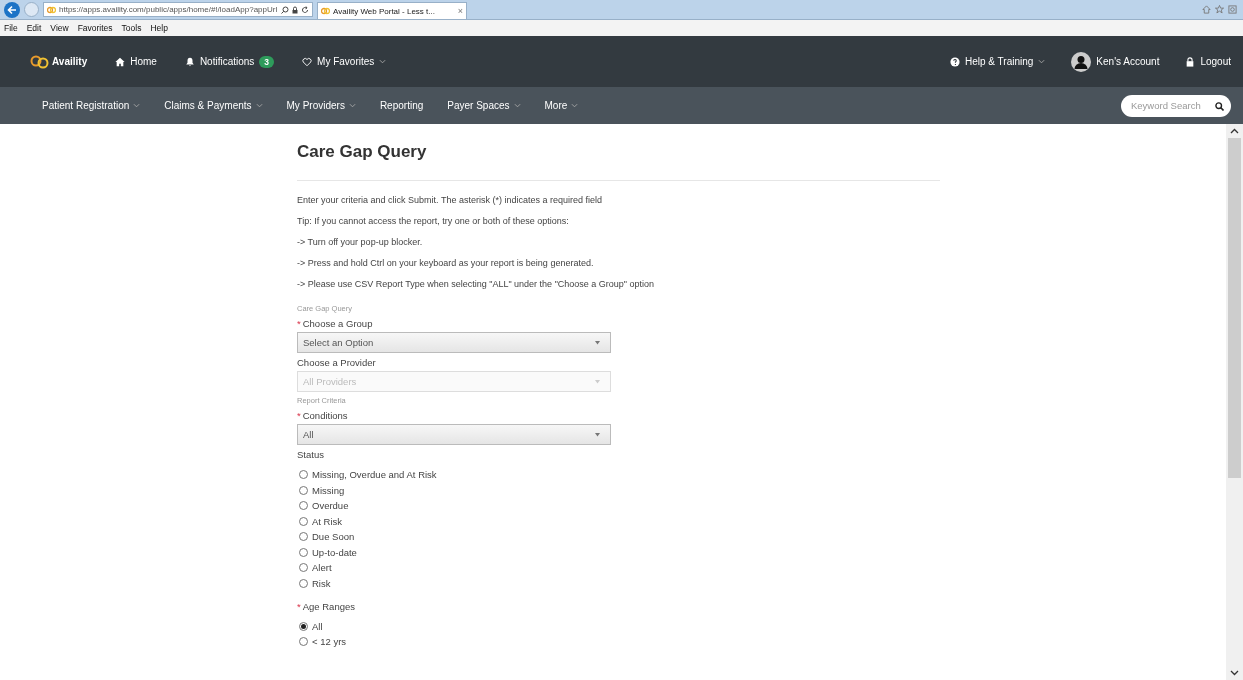 The image size is (1243, 680). Describe the element at coordinates (267, 61) in the screenshot. I see `notification-count: 3` at that location.